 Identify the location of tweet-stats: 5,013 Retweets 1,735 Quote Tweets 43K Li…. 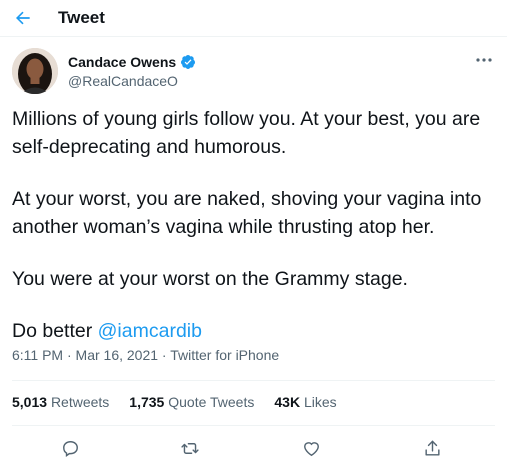
(184, 402).